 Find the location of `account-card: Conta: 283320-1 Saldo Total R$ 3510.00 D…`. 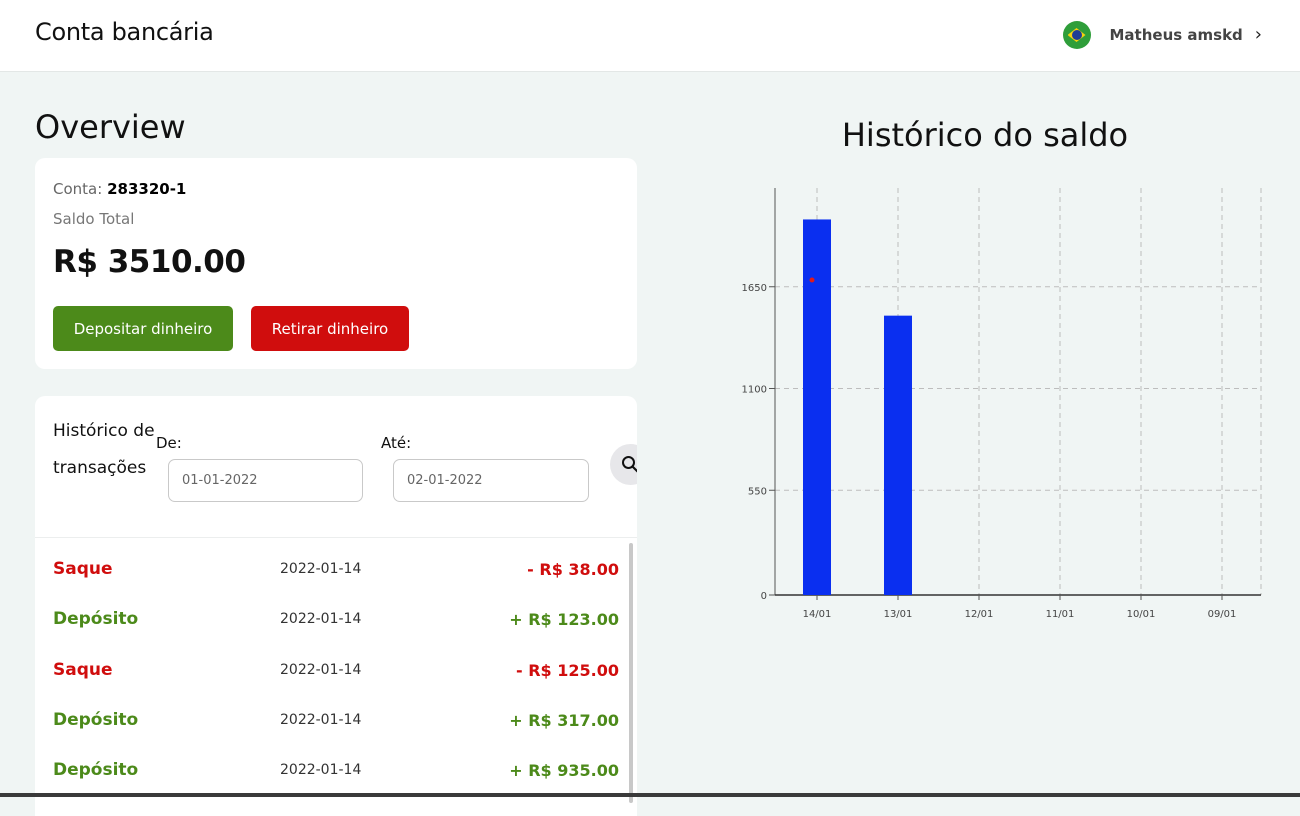

account-card: Conta: 283320-1 Saldo Total R$ 3510.00 D… is located at coordinates (336, 263).